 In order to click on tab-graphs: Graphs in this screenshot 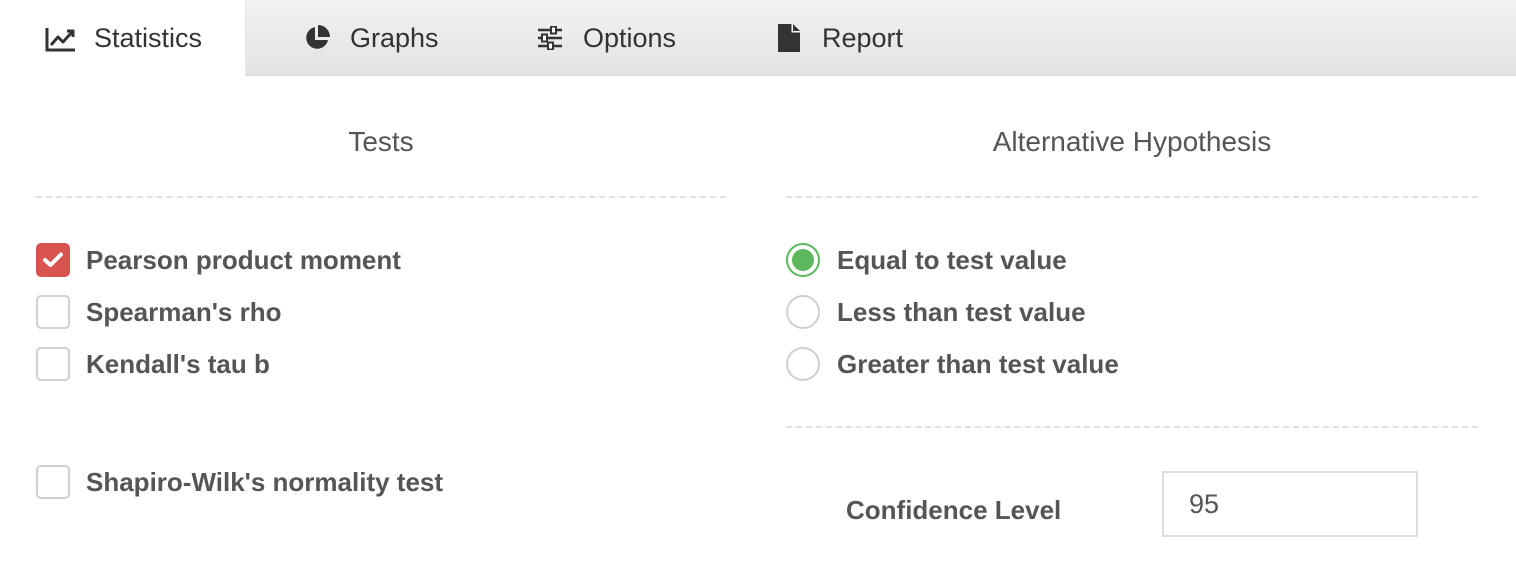, I will do `click(369, 38)`.